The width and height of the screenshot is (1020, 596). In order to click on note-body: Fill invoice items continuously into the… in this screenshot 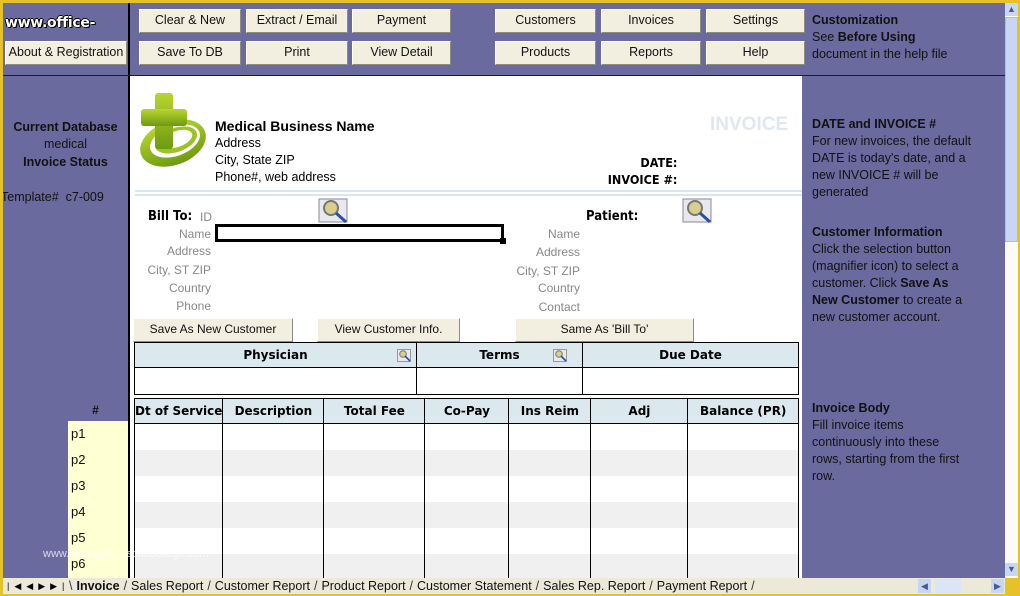, I will do `click(886, 450)`.